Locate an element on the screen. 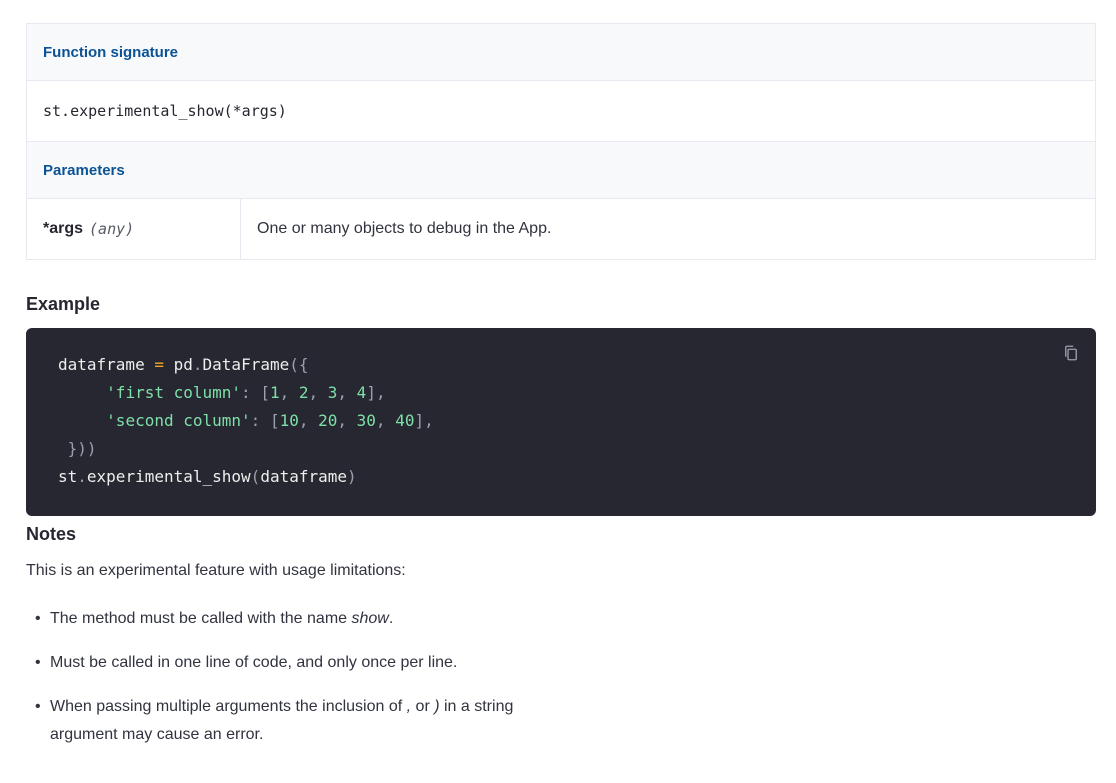 The image size is (1116, 783). code-token-module: pd is located at coordinates (183, 364).